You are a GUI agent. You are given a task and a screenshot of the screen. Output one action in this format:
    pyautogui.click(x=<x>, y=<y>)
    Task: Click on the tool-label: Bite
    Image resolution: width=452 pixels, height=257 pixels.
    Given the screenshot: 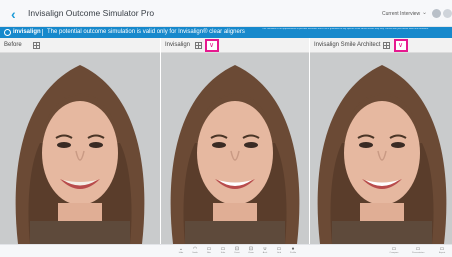 What is the action you would take?
    pyautogui.click(x=209, y=253)
    